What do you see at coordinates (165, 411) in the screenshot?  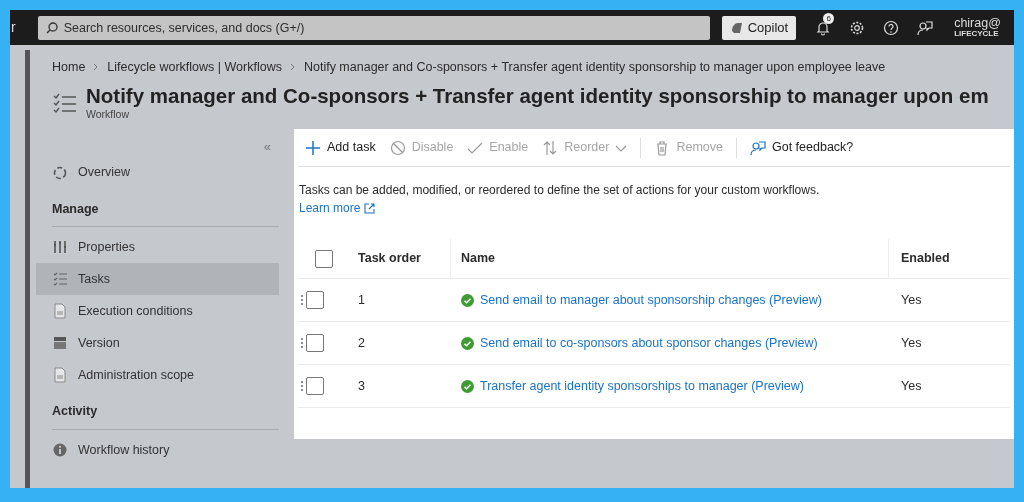 I see `section-heading: Activity` at bounding box center [165, 411].